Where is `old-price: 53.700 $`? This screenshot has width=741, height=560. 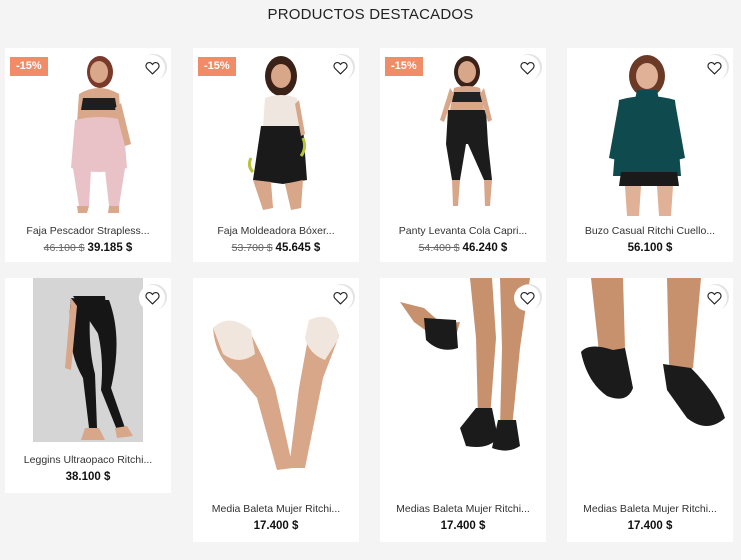
old-price: 53.700 $ is located at coordinates (252, 248).